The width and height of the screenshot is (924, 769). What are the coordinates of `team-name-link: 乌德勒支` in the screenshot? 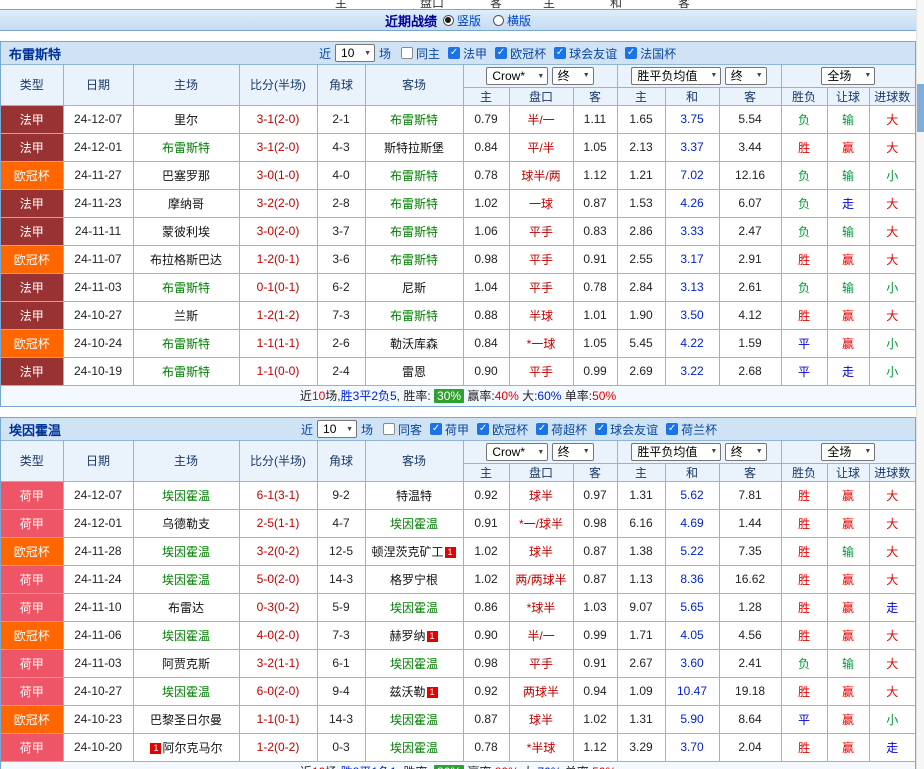 It's located at (186, 524).